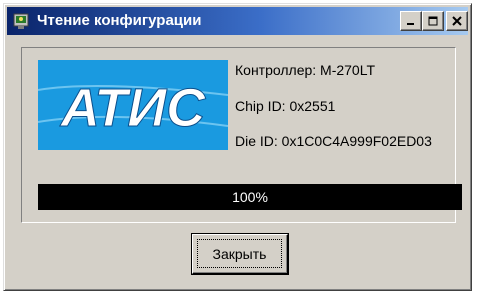 Image resolution: width=477 pixels, height=296 pixels. Describe the element at coordinates (410, 24) in the screenshot. I see `minimize-icon` at that location.